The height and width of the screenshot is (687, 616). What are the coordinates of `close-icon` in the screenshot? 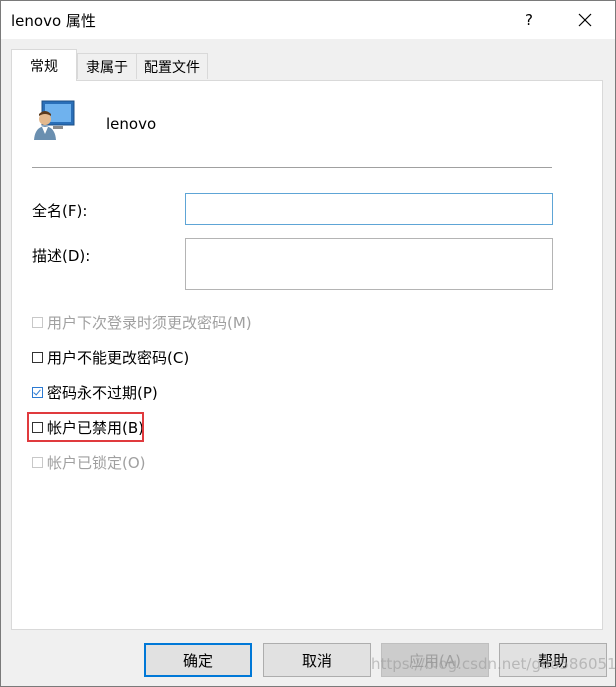 It's located at (585, 20).